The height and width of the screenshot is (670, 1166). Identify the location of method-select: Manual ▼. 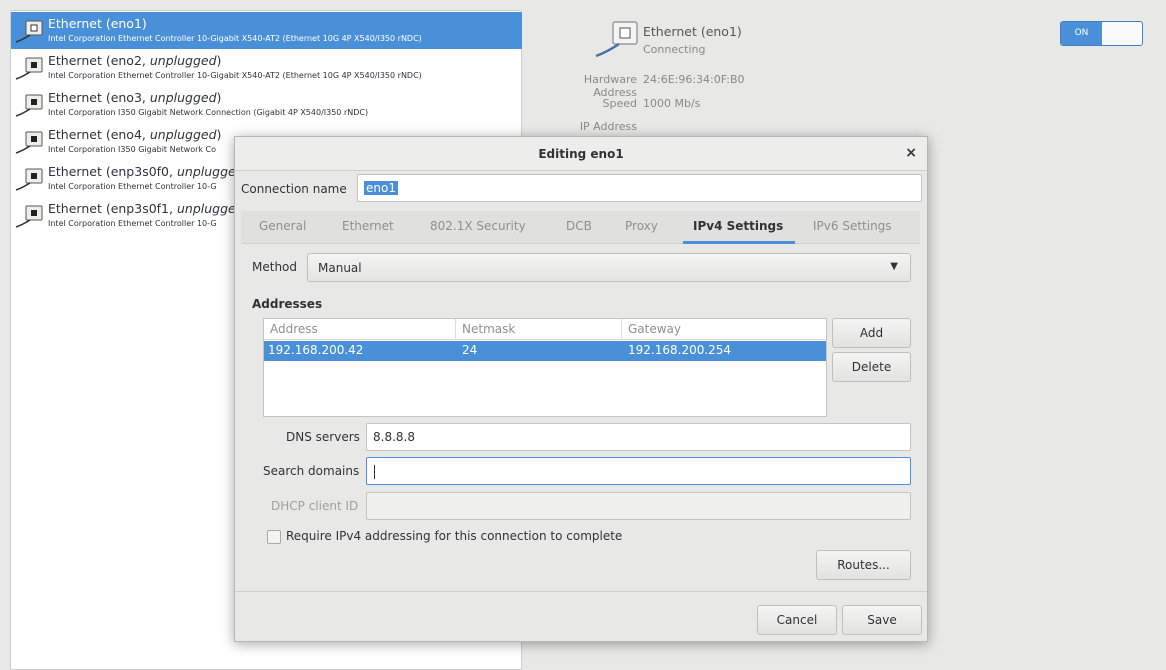
(609, 267).